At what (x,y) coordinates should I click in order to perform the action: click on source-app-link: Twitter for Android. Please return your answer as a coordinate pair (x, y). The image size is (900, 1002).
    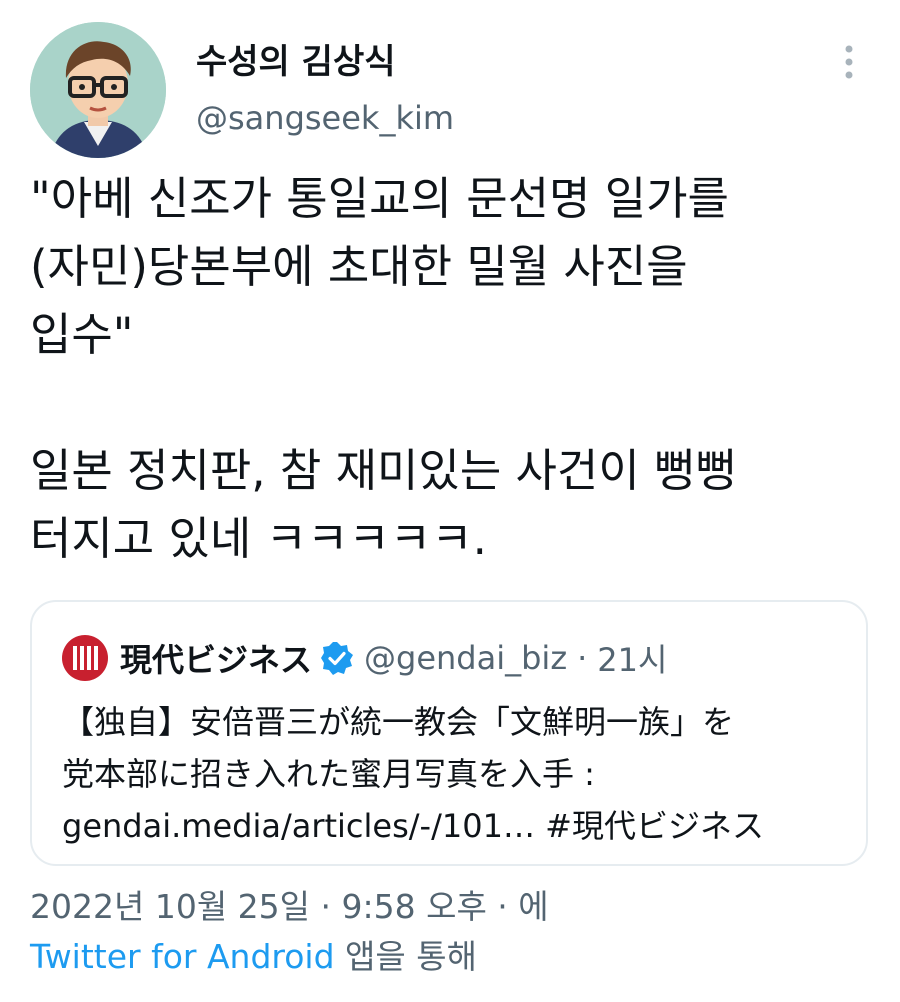
    Looking at the image, I should click on (182, 956).